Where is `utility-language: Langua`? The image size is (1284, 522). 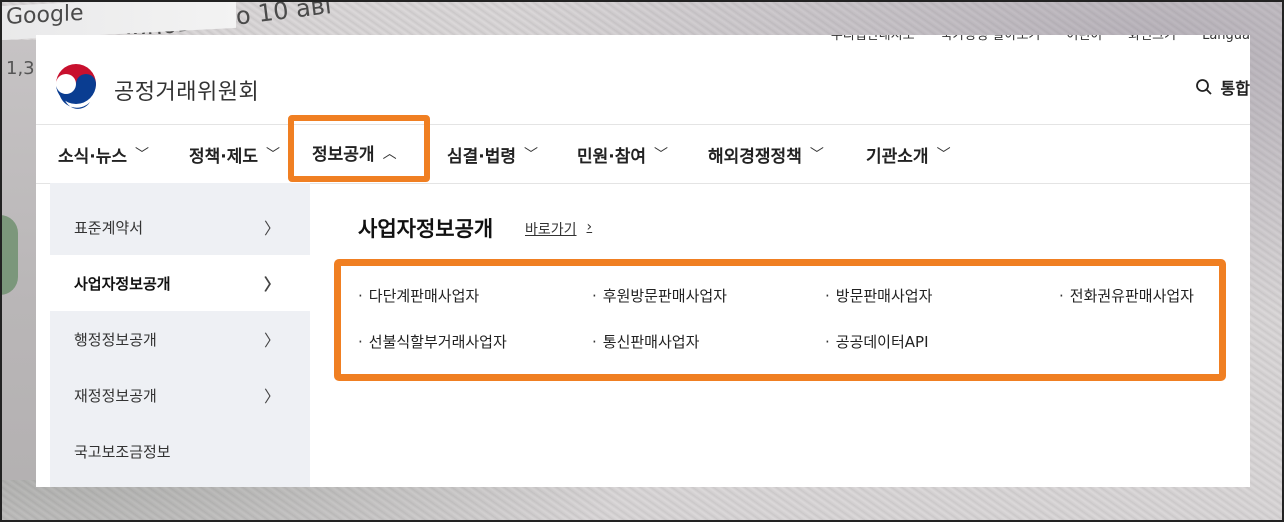
utility-language: Langua is located at coordinates (1226, 39).